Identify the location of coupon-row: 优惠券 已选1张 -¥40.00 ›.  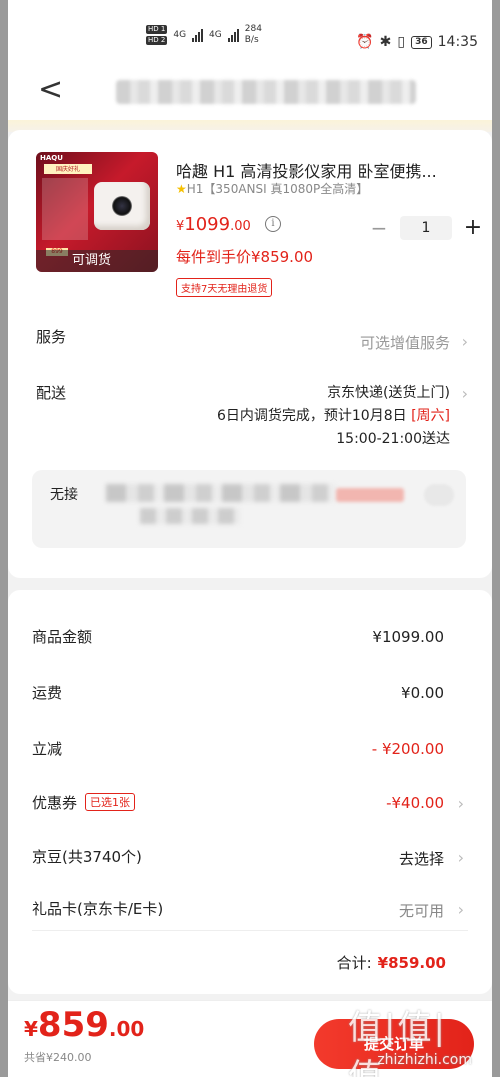
(250, 807).